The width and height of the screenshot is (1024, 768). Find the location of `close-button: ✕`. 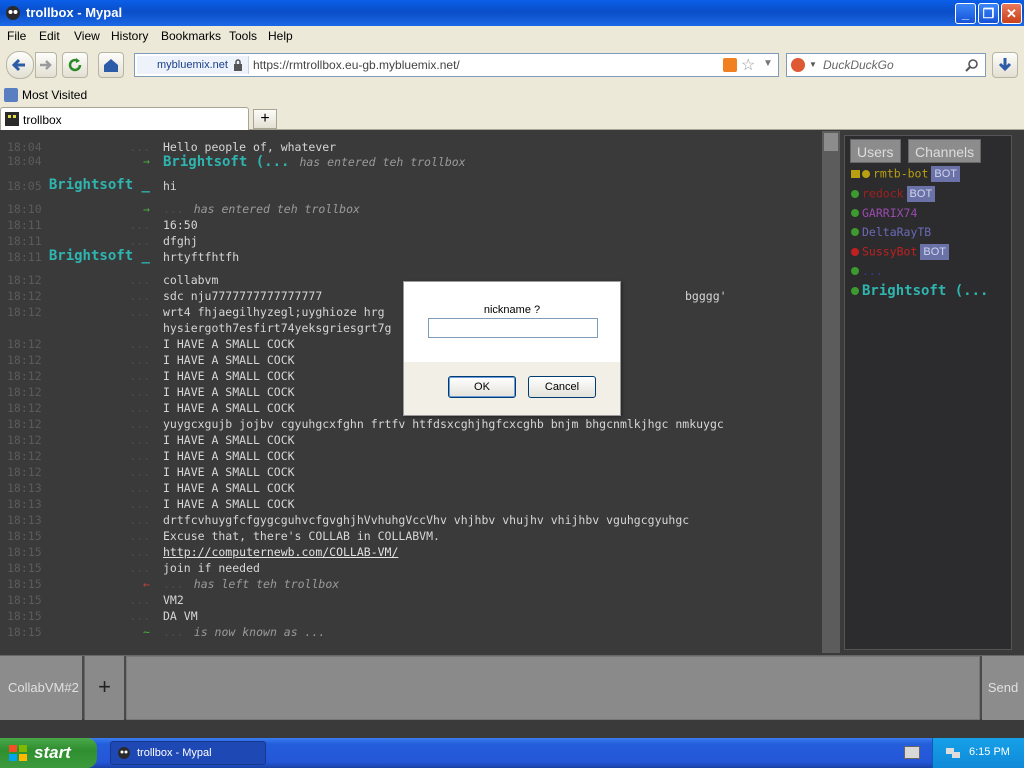

close-button: ✕ is located at coordinates (1011, 13).